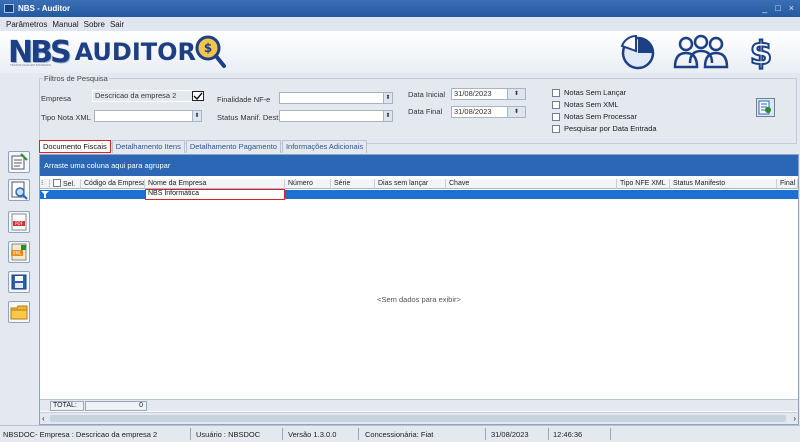 This screenshot has width=800, height=442. Describe the element at coordinates (643, 184) in the screenshot. I see `col-tipo-nfe-xml: Tipo NFE XML` at that location.